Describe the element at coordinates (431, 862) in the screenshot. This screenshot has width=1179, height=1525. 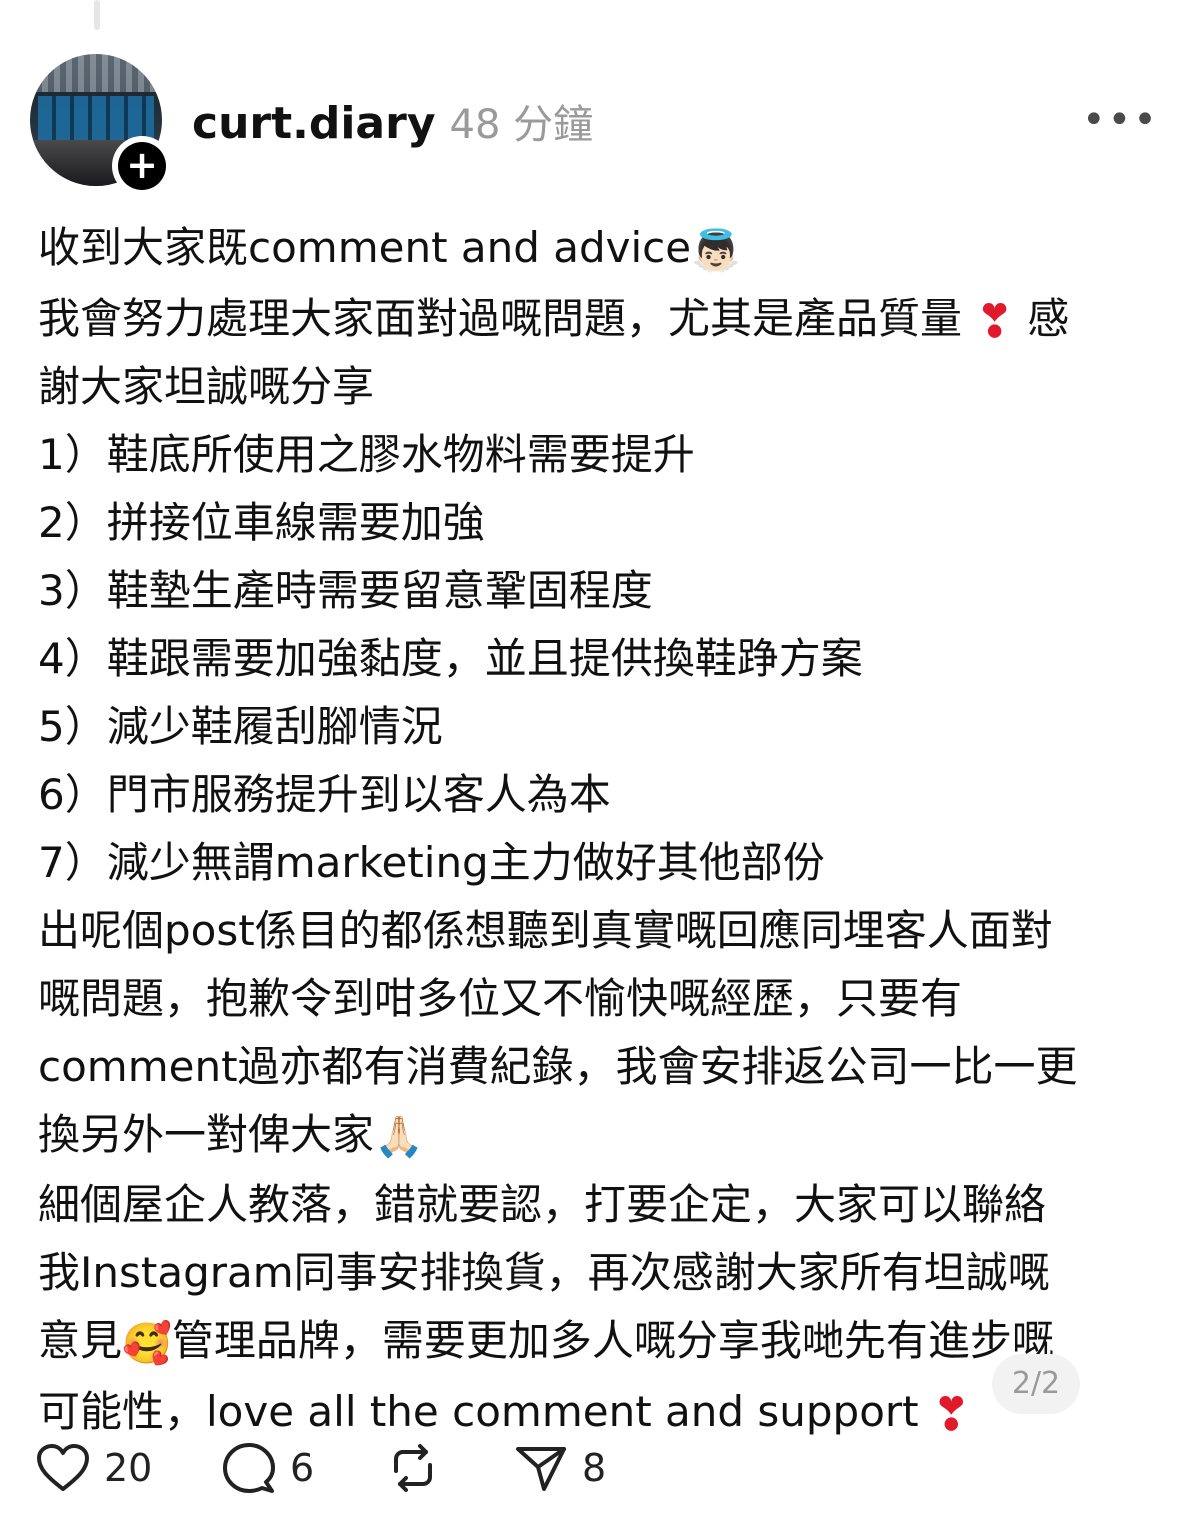
I see `post-line: 7）減少無謂marketing主力做好其他部份` at that location.